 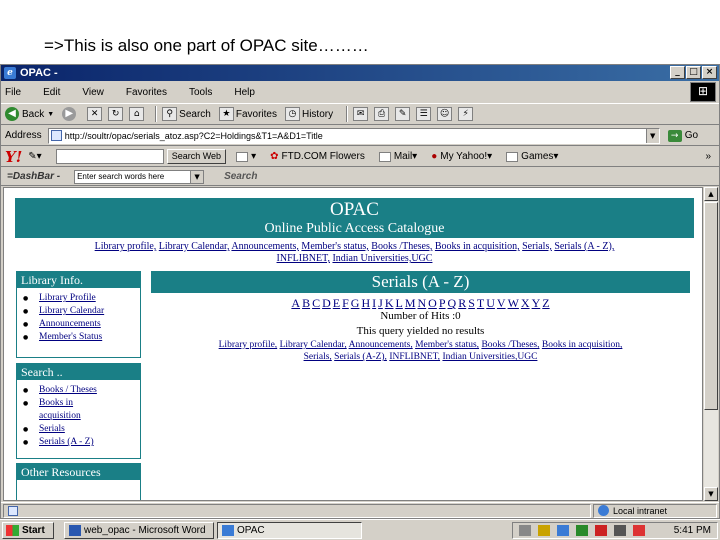 What do you see at coordinates (462, 303) in the screenshot?
I see `letter-link: R` at bounding box center [462, 303].